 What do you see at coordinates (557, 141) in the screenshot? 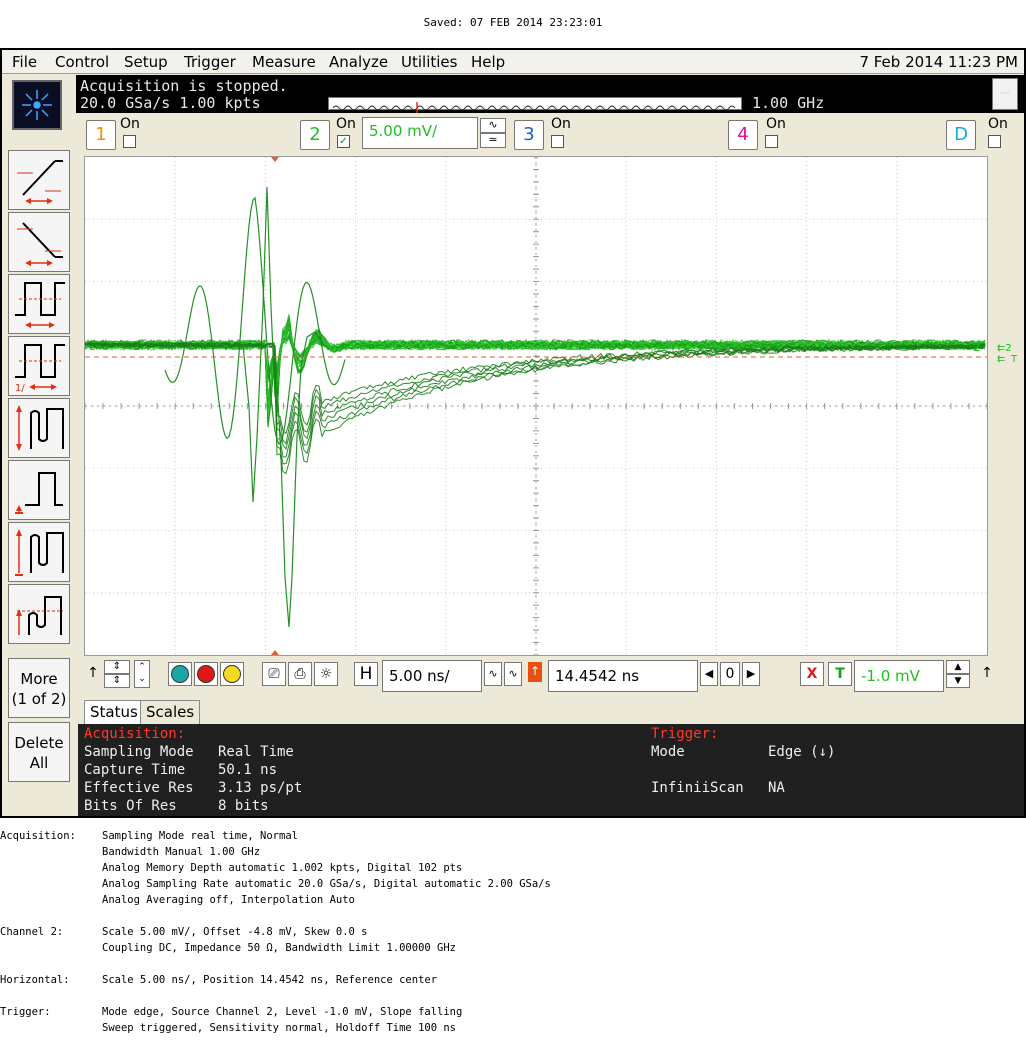
I see `channel-3-checkbox` at bounding box center [557, 141].